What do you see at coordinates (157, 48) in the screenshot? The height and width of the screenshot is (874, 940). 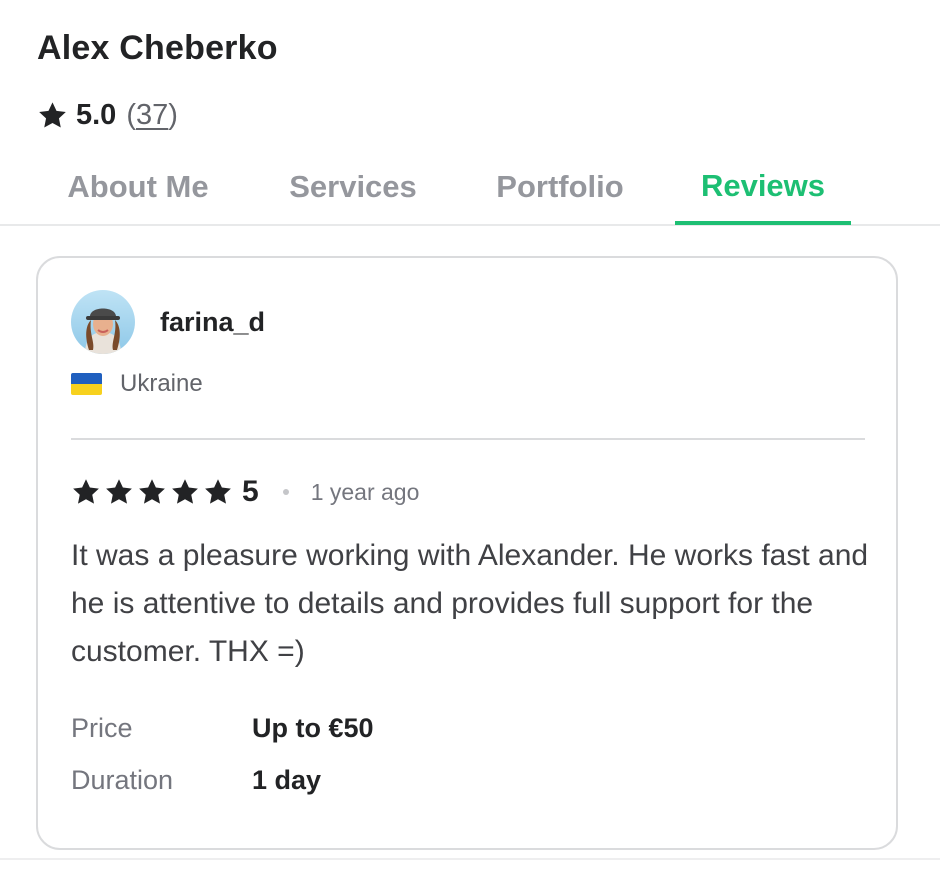 I see `seller-name: Alex Cheberko` at bounding box center [157, 48].